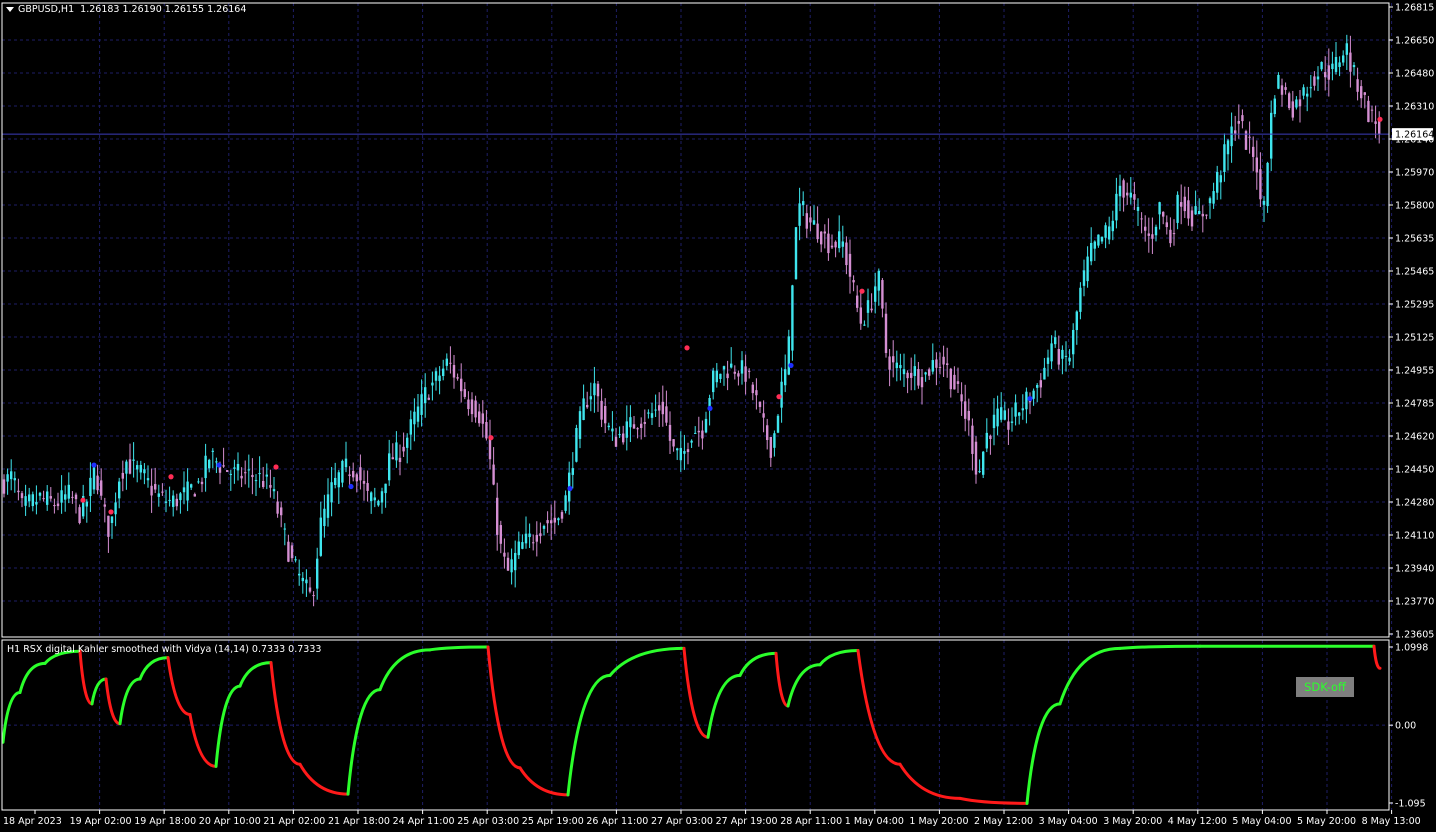  Describe the element at coordinates (1414, 338) in the screenshot. I see `price-tick-label: 1.25125` at that location.